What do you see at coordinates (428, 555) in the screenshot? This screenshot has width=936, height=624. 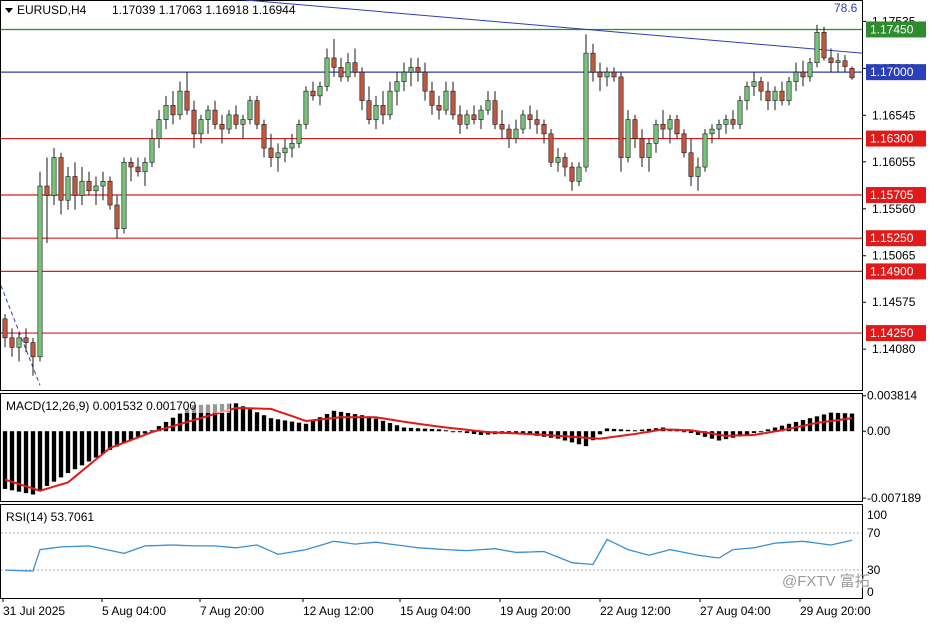 I see `rsi-line` at bounding box center [428, 555].